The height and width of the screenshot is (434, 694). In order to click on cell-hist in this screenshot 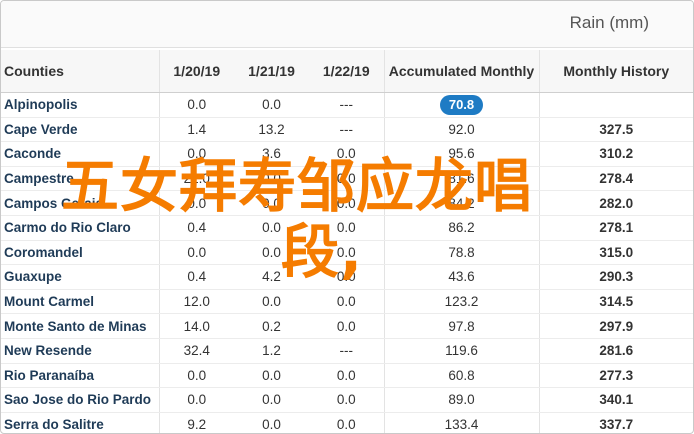, I will do `click(616, 105)`.